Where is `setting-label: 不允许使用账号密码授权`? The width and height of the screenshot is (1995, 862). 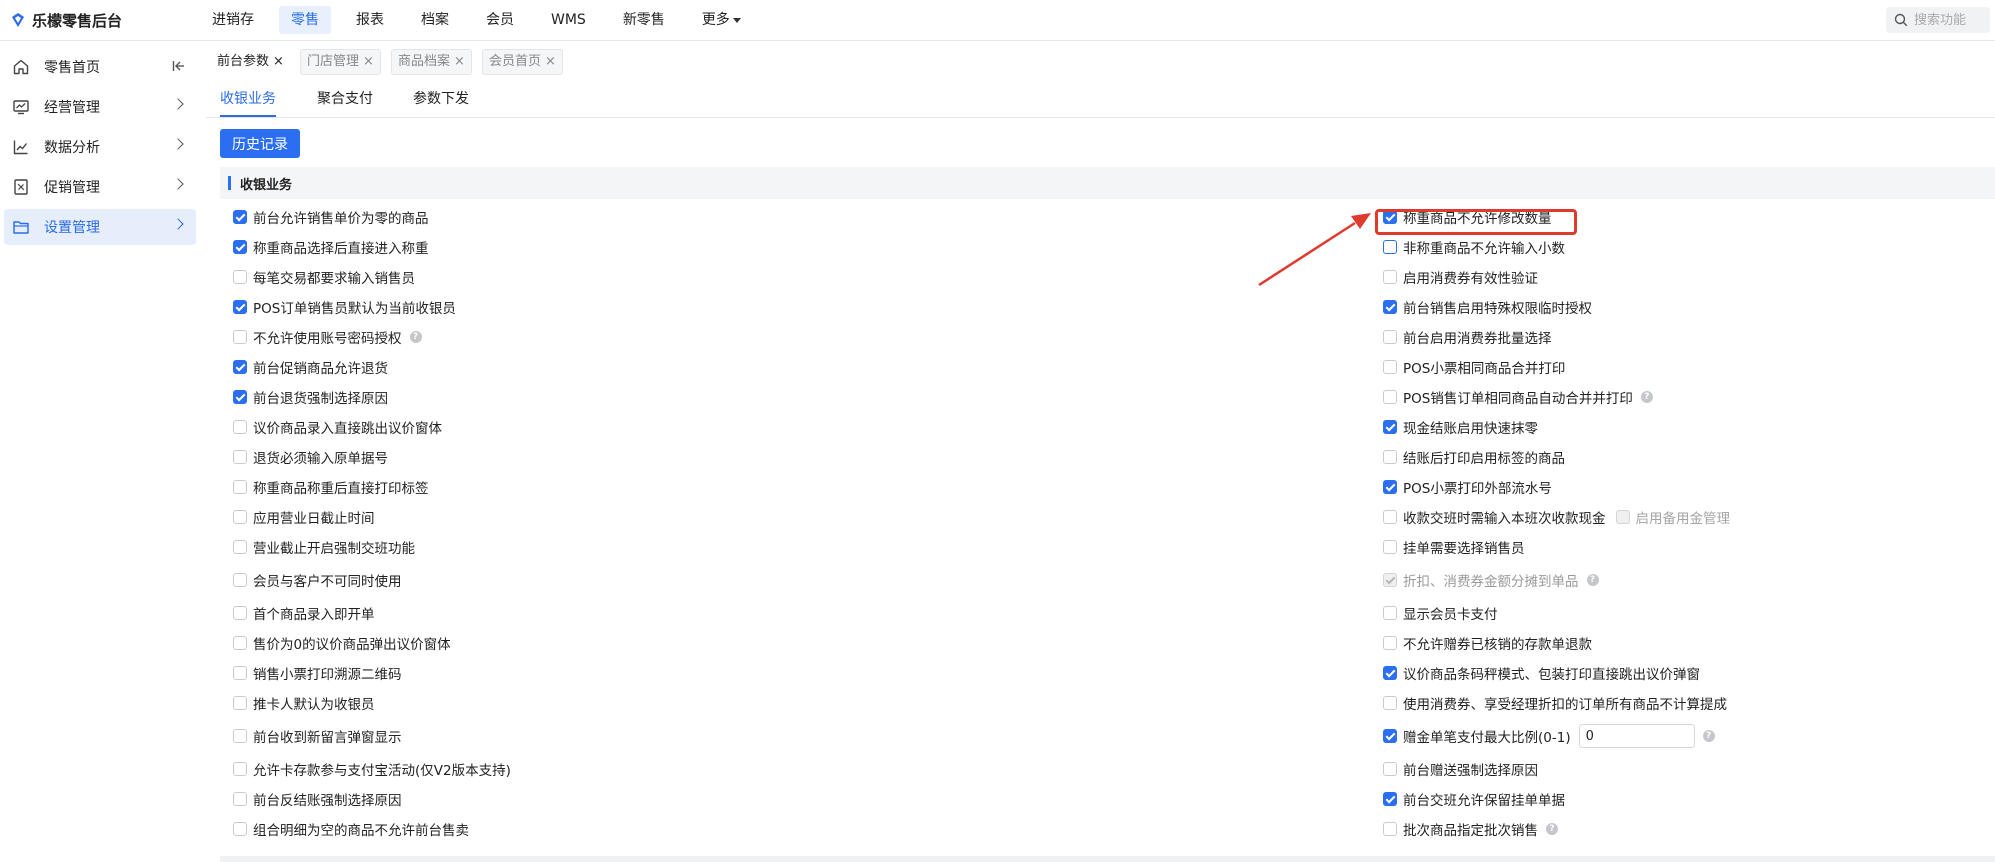 setting-label: 不允许使用账号密码授权 is located at coordinates (327, 337).